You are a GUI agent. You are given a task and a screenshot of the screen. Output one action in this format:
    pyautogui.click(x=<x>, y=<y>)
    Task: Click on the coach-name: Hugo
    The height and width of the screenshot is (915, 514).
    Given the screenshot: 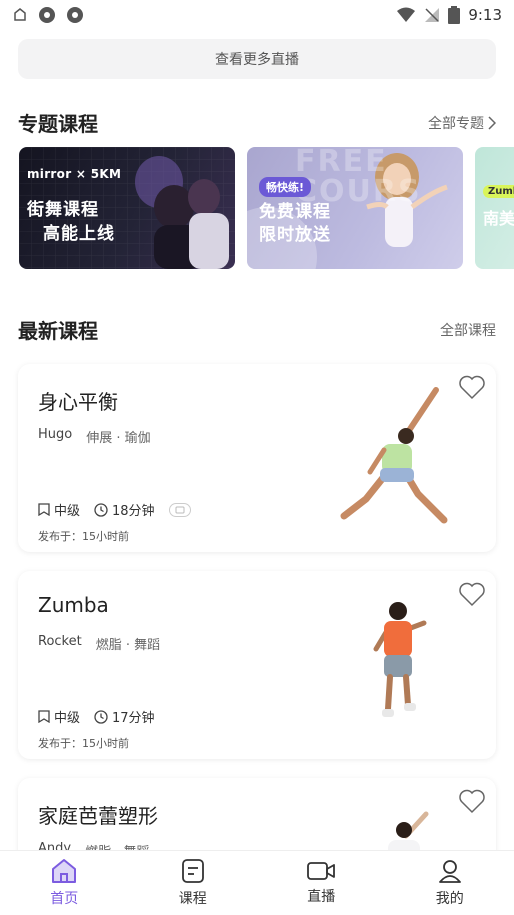 What is the action you would take?
    pyautogui.click(x=55, y=434)
    